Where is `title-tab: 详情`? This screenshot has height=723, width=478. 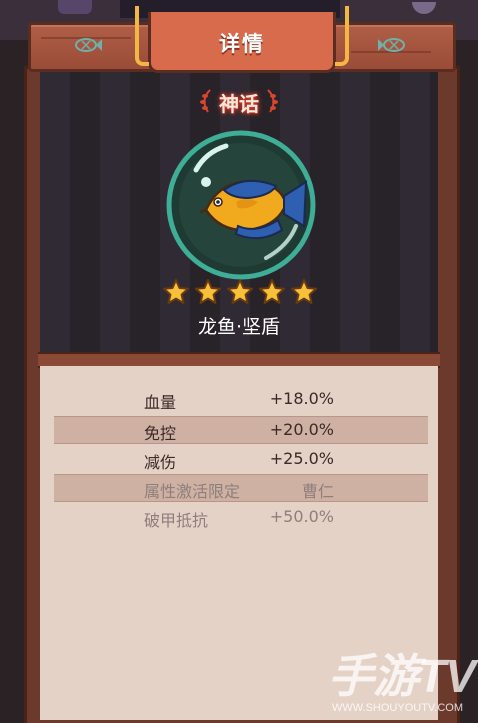
title-tab: 详情 is located at coordinates (242, 39).